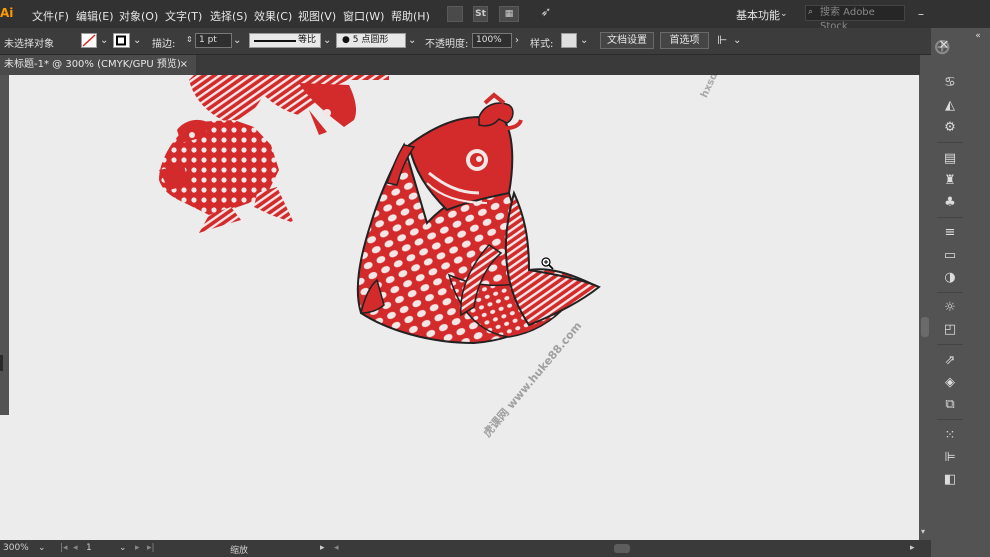 Image resolution: width=990 pixels, height=557 pixels. Describe the element at coordinates (29, 44) in the screenshot. I see `selection-status: 未选择对象` at that location.